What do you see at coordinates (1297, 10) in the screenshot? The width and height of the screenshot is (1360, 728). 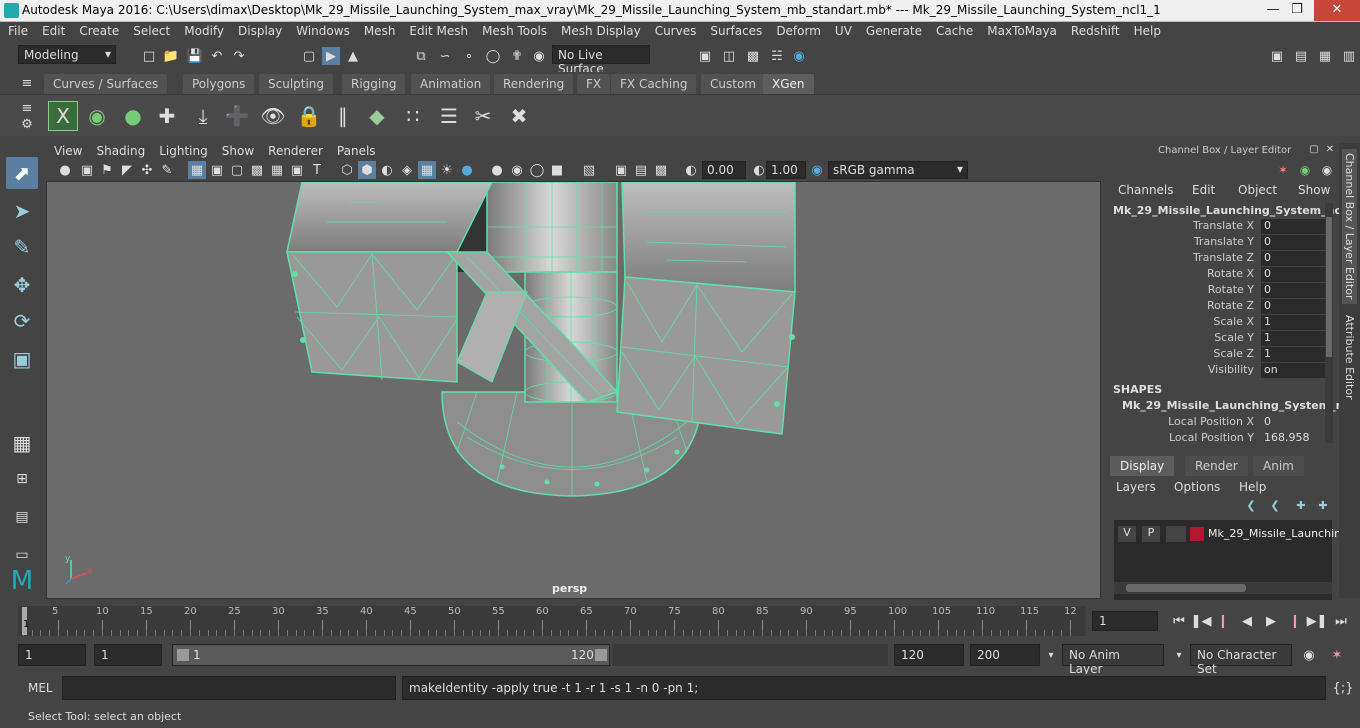 I see `maximize-button: ❐` at bounding box center [1297, 10].